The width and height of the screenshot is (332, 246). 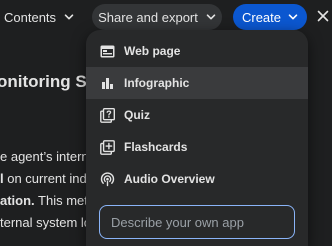 I want to click on document-line: ternal system lo, so click(x=46, y=222).